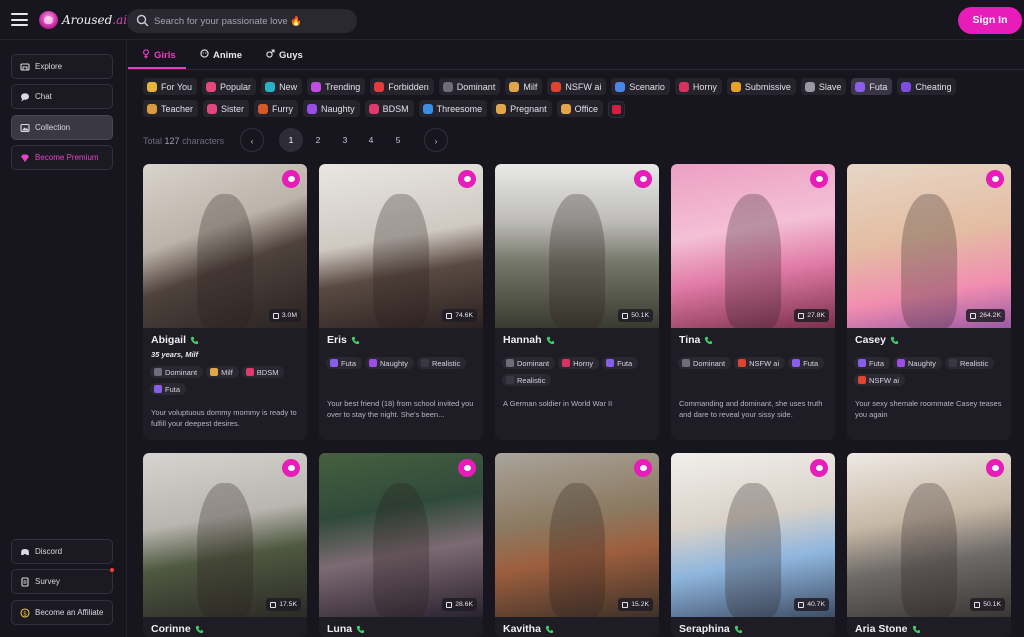 The height and width of the screenshot is (637, 1024). What do you see at coordinates (711, 629) in the screenshot?
I see `character-name: Seraphina` at bounding box center [711, 629].